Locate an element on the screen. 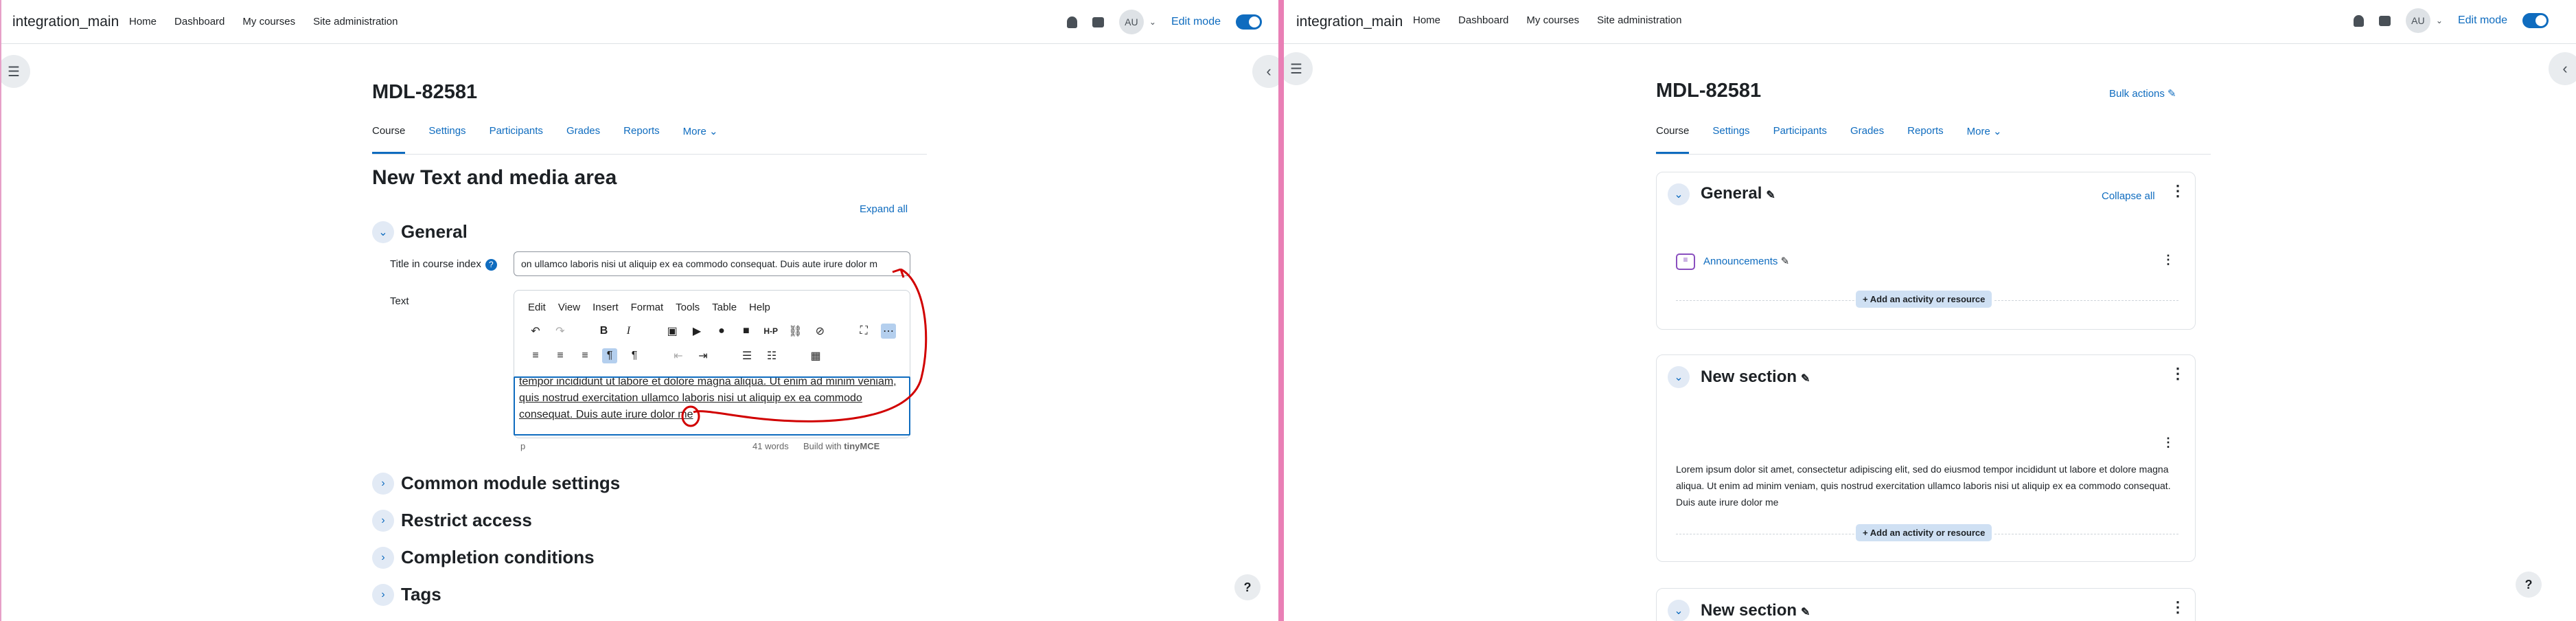 The width and height of the screenshot is (2576, 621). red-annotation-arrow is located at coordinates (804, 347).